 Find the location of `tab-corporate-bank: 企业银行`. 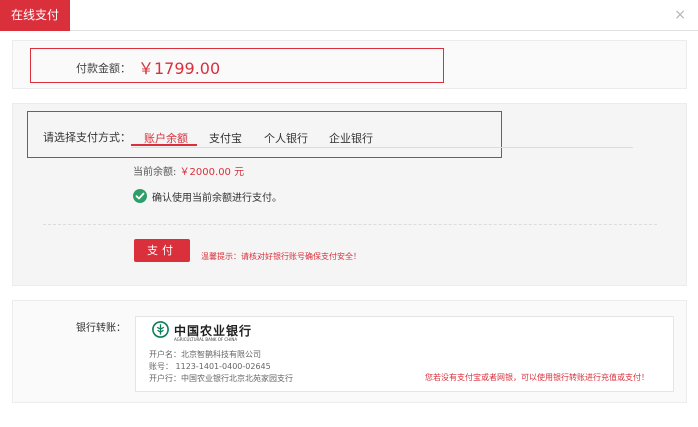

tab-corporate-bank: 企业银行 is located at coordinates (351, 138).